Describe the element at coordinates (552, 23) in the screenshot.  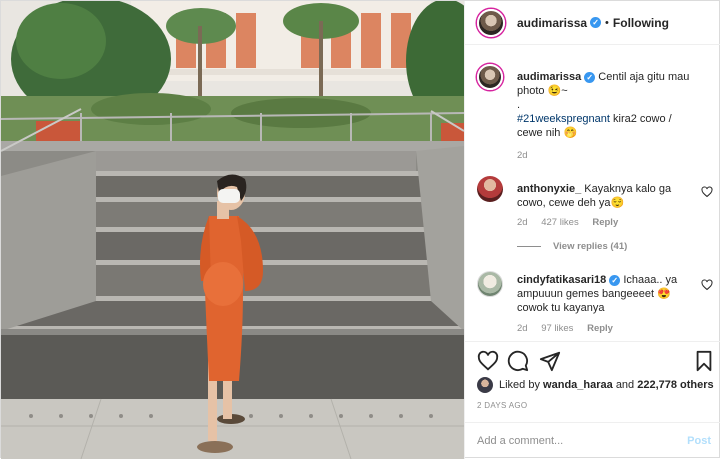
I see `header-username: audimarissa` at that location.